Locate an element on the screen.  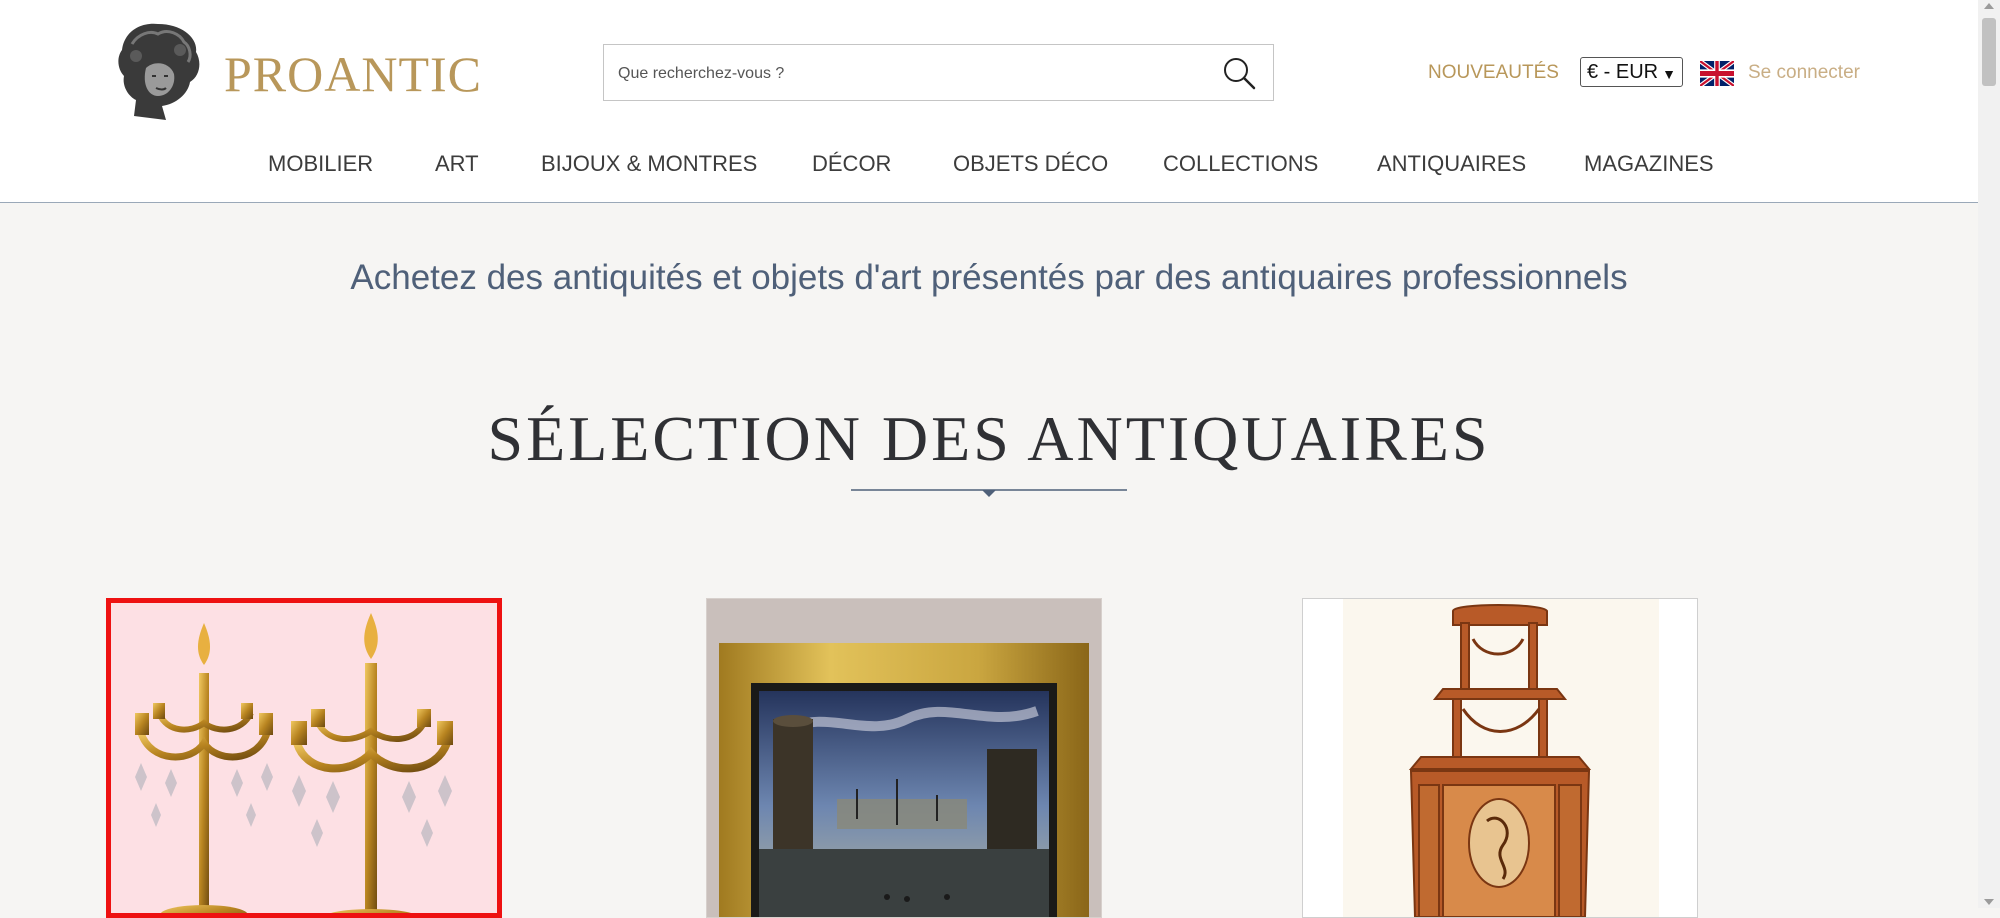
nav-item-art: ART is located at coordinates (457, 164).